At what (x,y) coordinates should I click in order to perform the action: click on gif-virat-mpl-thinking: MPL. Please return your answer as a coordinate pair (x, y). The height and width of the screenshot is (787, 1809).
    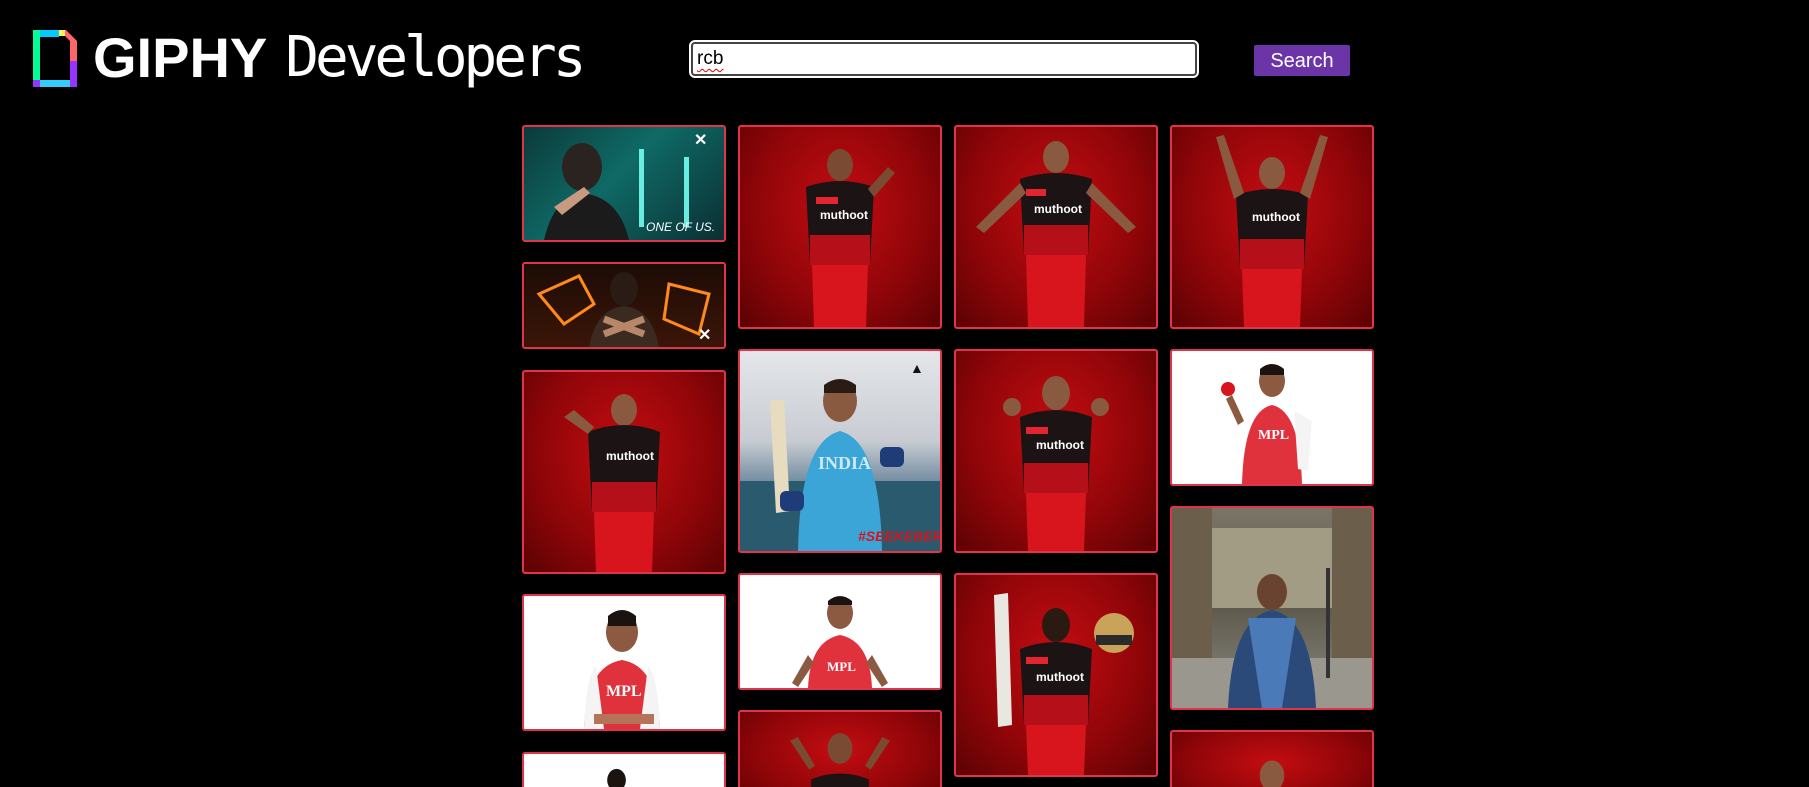
    Looking at the image, I should click on (624, 662).